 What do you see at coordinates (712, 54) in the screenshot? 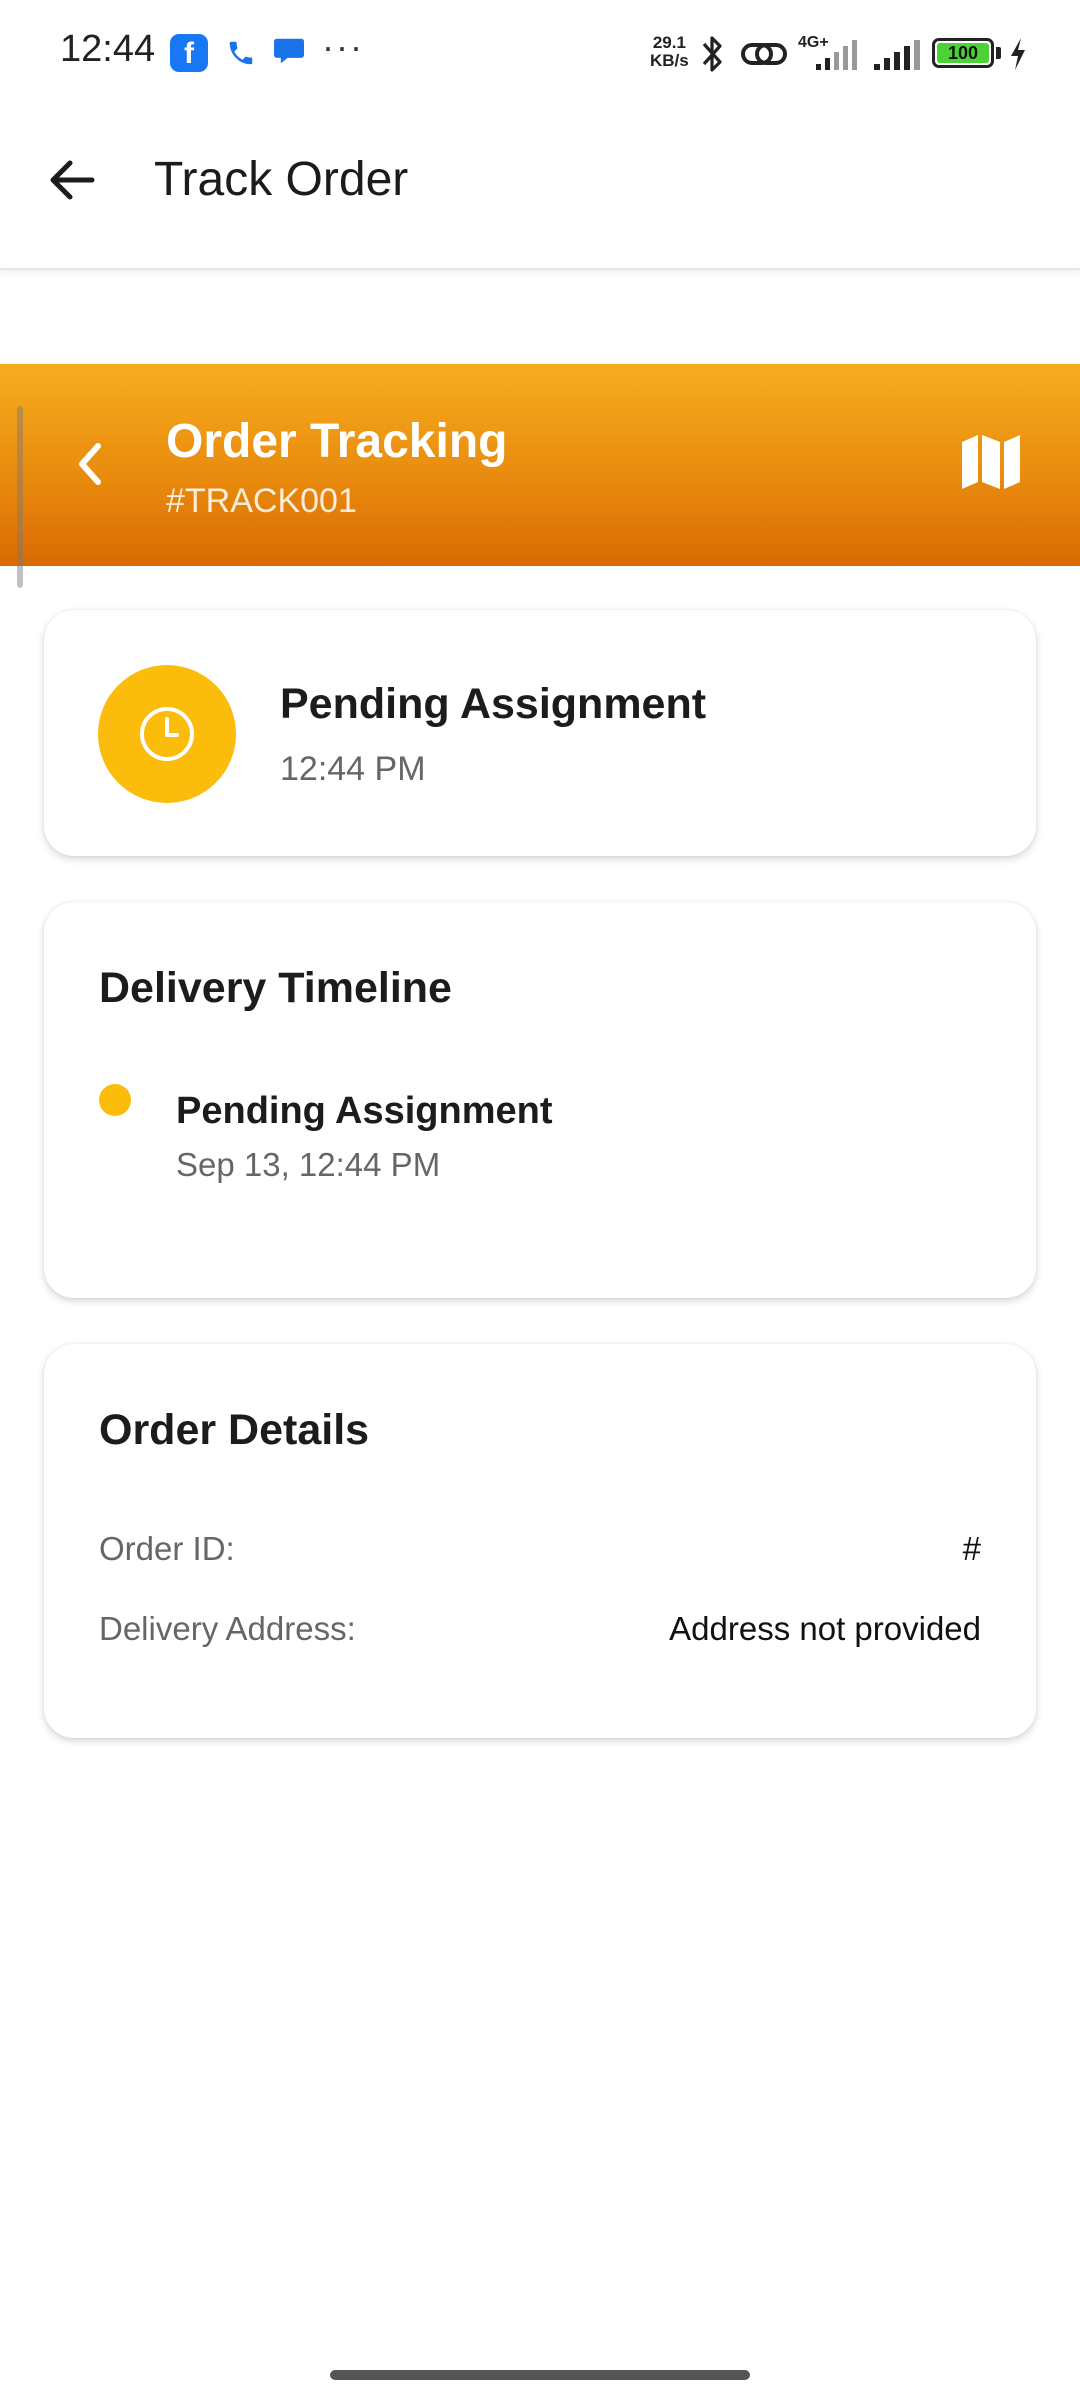
I see `bluetooth-icon` at bounding box center [712, 54].